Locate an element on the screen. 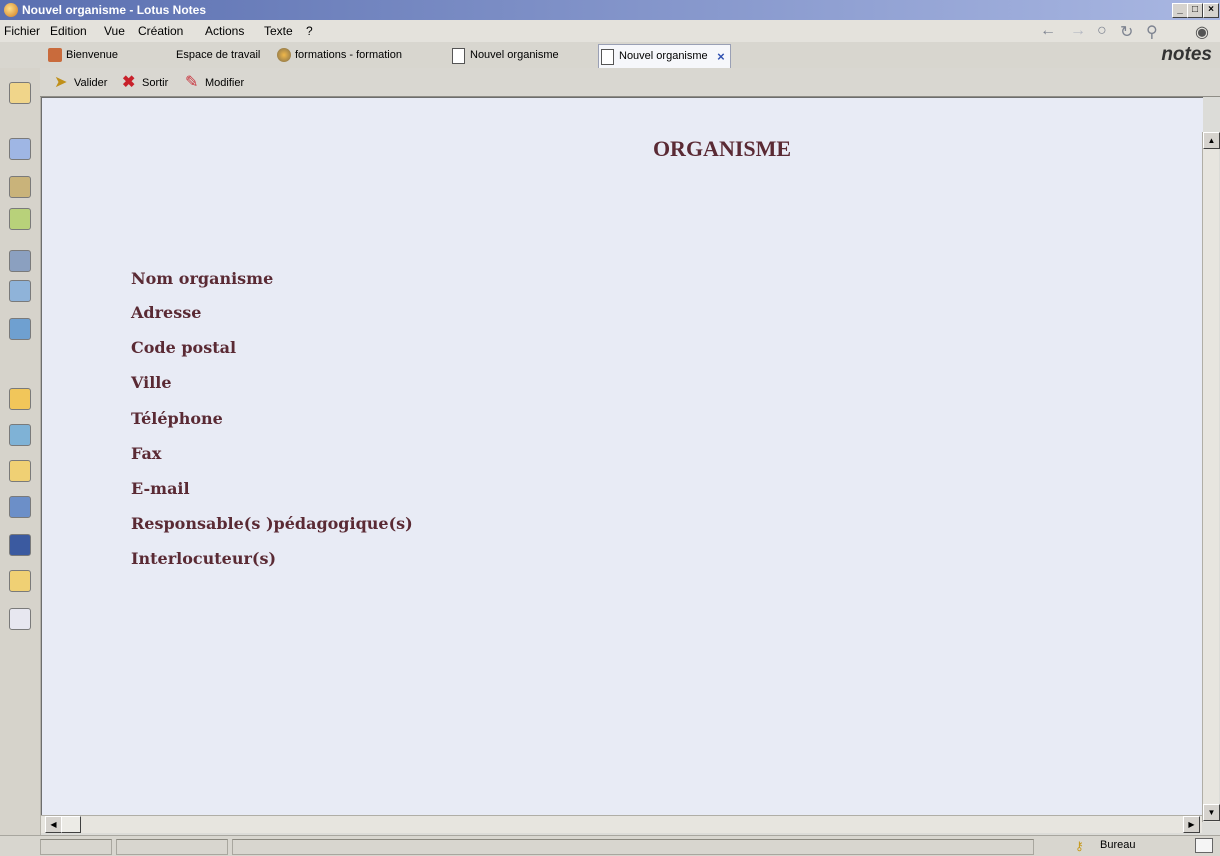  input-code-postal is located at coordinates (556, 346).